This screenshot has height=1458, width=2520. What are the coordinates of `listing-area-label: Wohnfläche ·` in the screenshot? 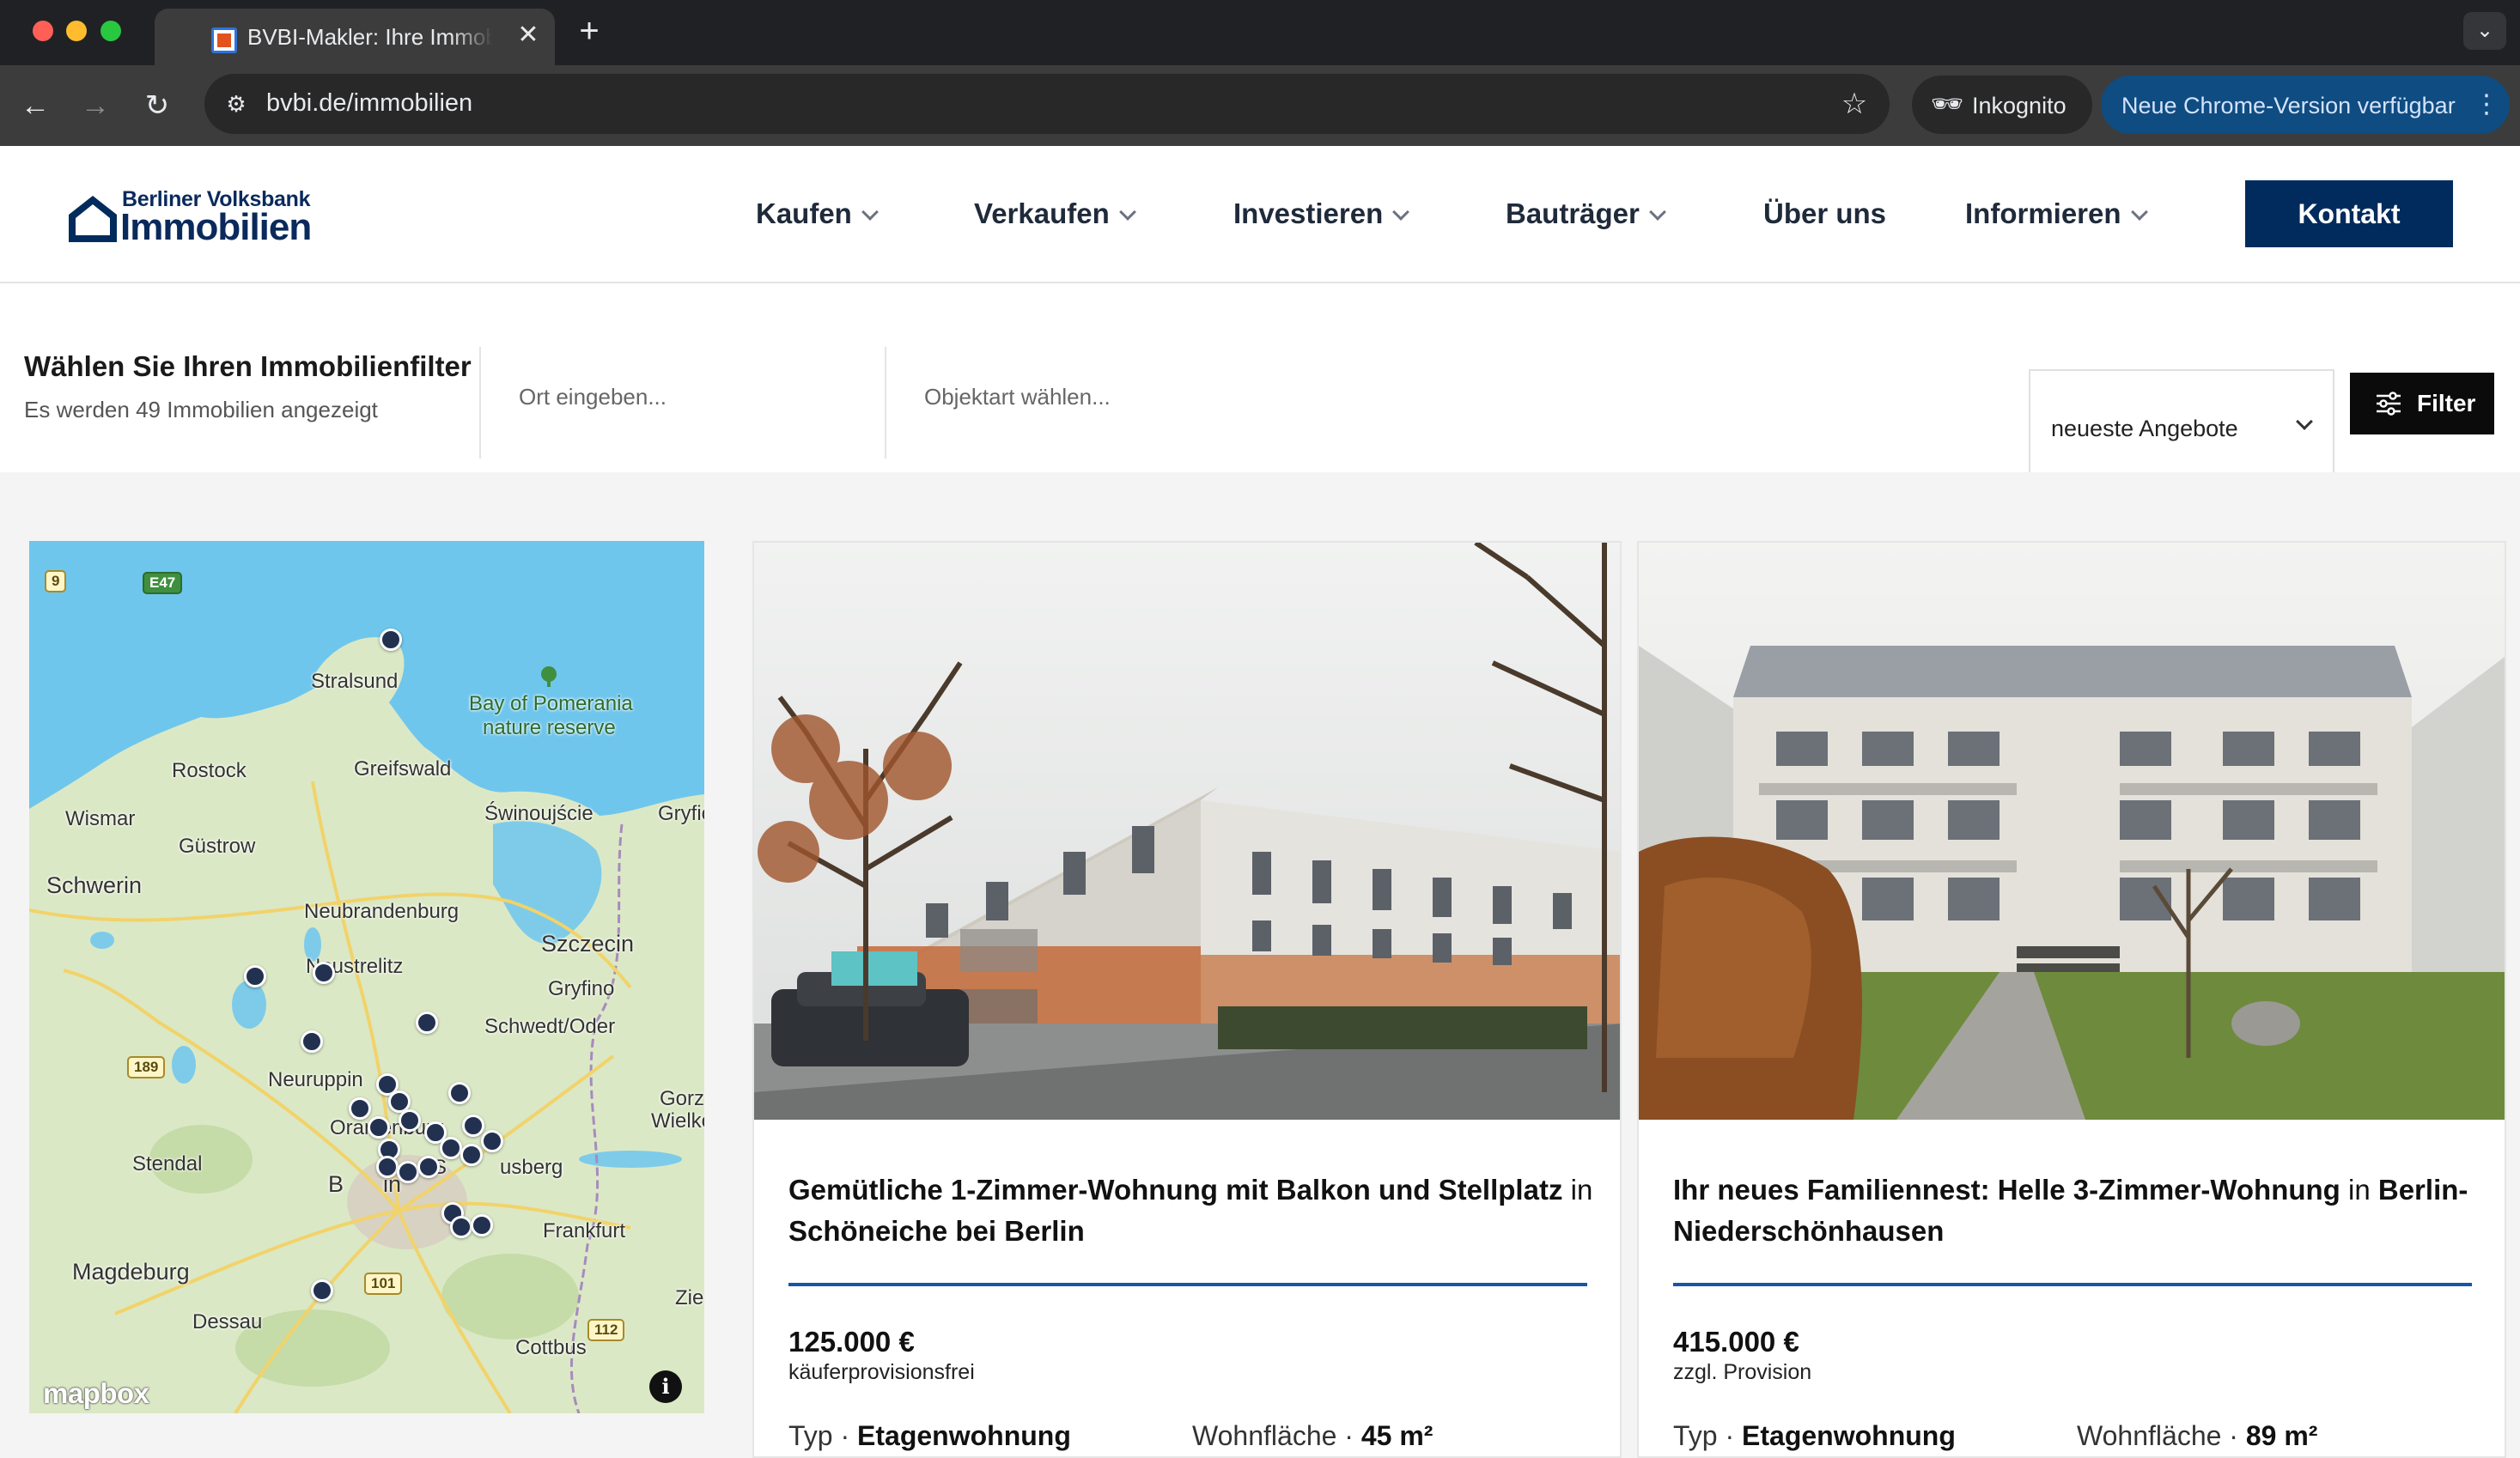 It's located at (1273, 1435).